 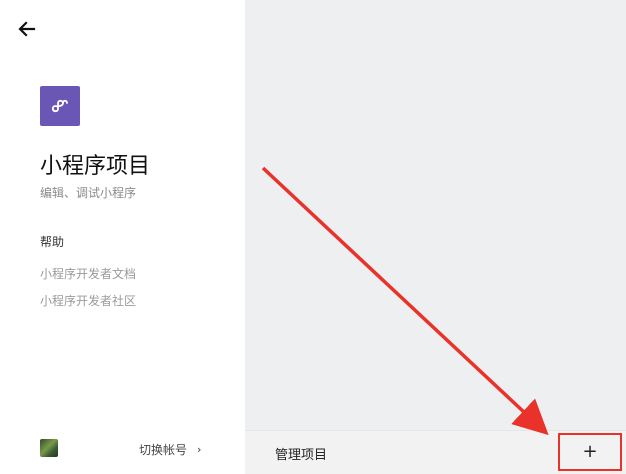 What do you see at coordinates (163, 450) in the screenshot?
I see `switch-account-label: 切换帐号` at bounding box center [163, 450].